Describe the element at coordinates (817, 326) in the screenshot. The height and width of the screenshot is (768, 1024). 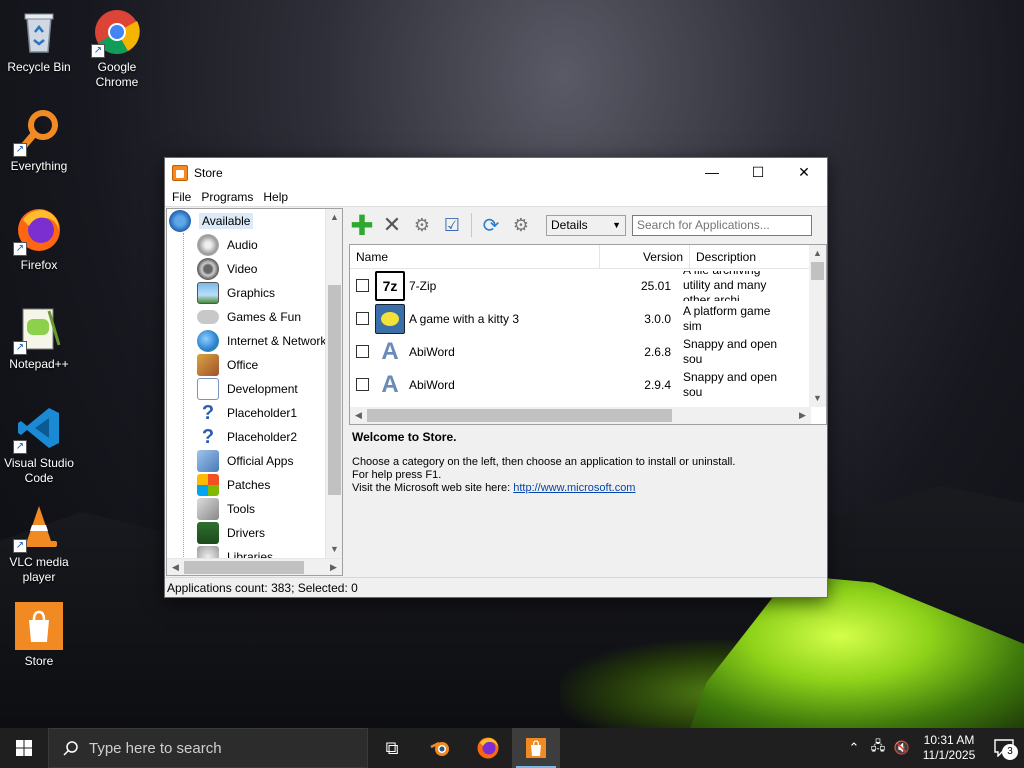
I see `list-vertical-scrollbar: ▲ ▼` at that location.